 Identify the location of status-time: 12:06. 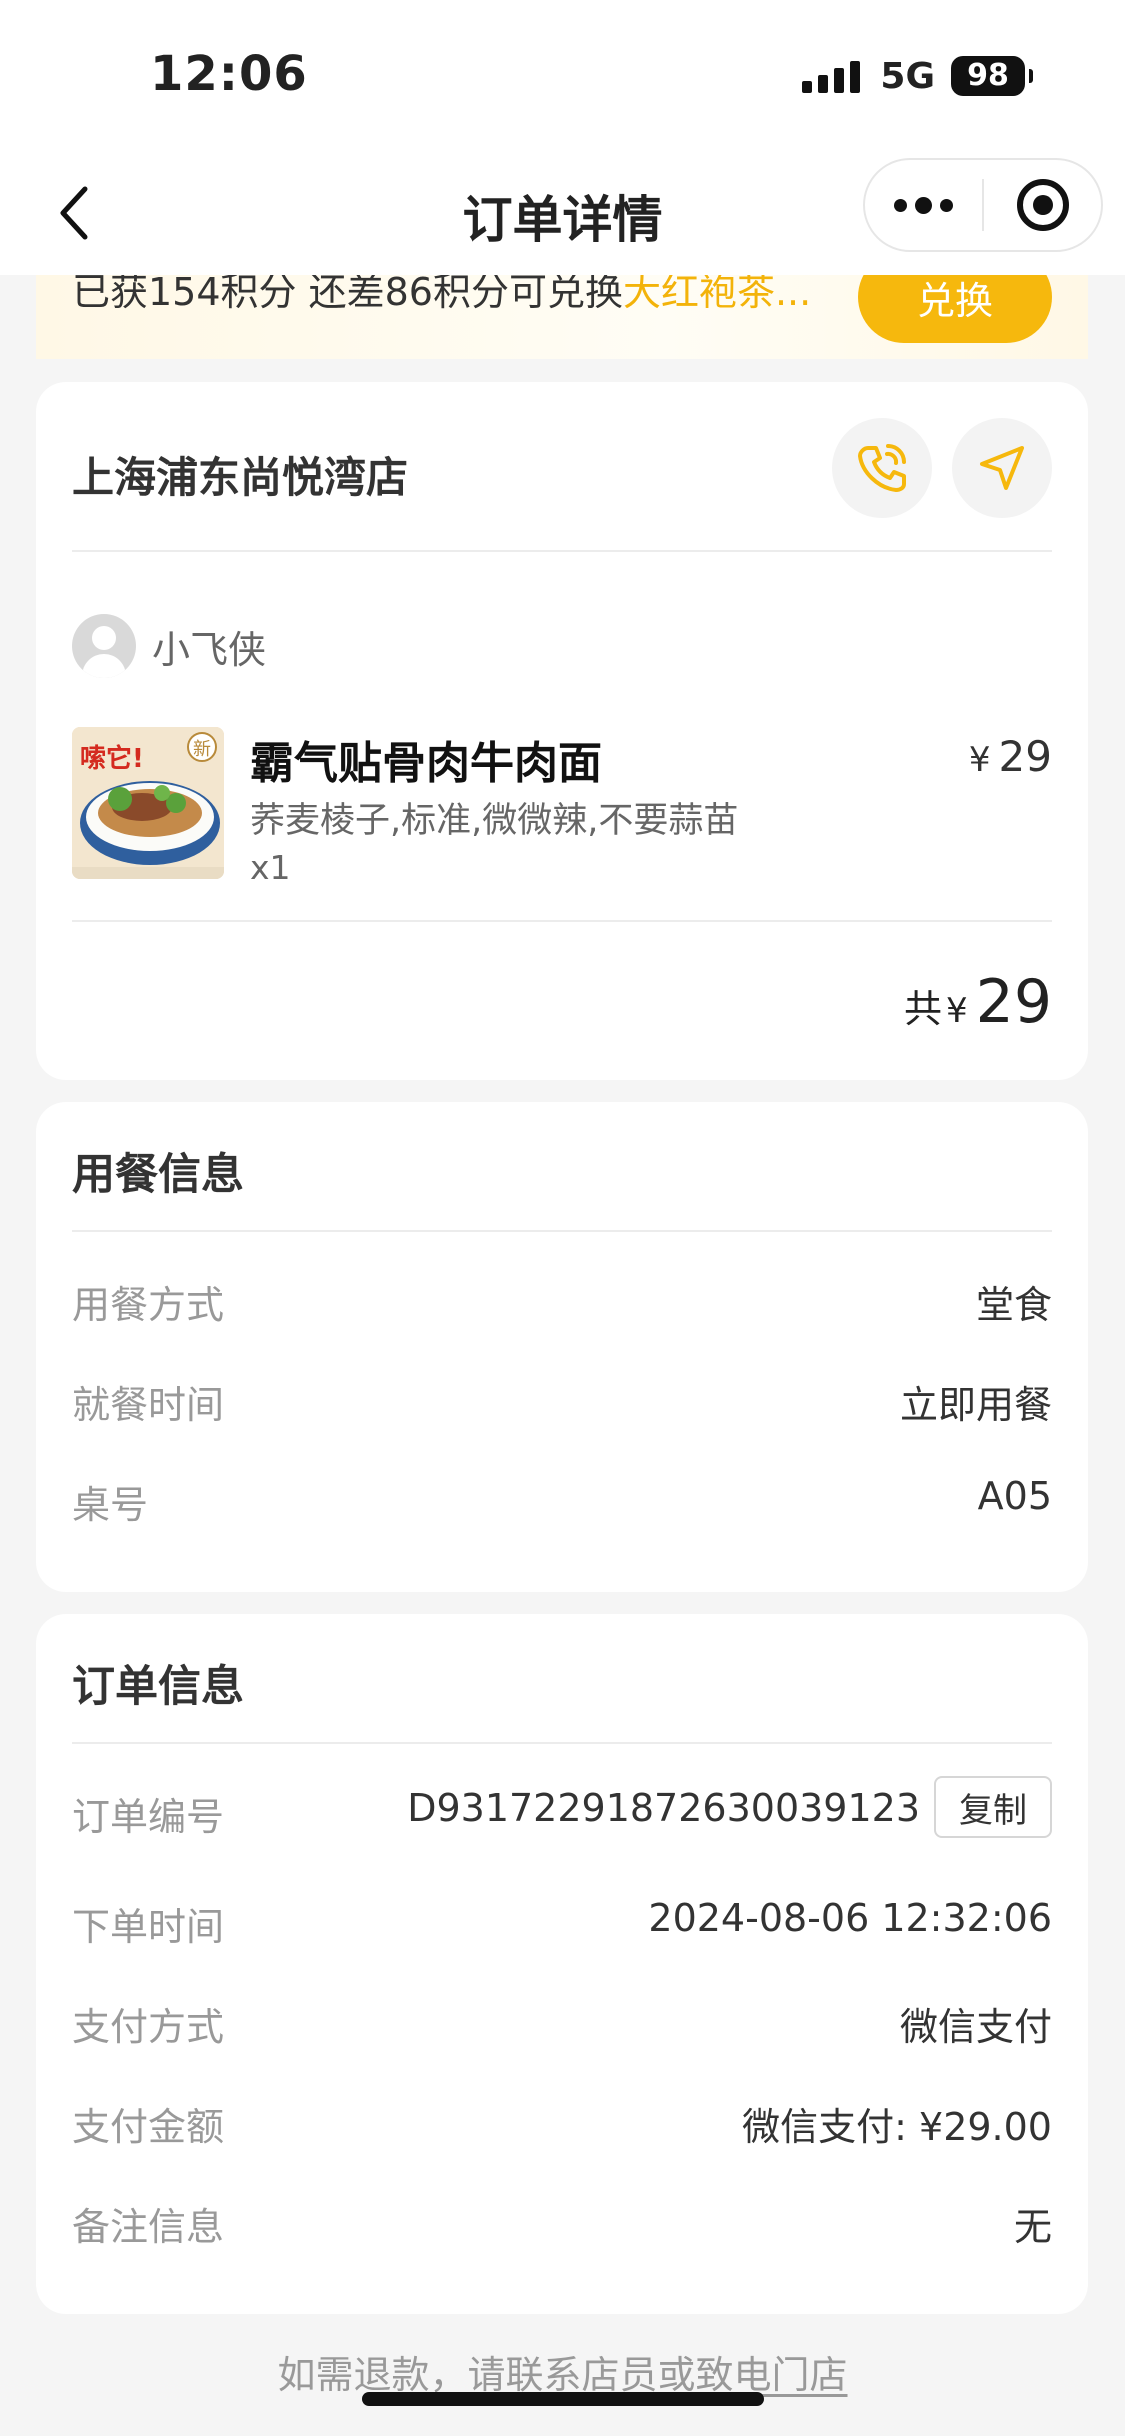
(229, 74).